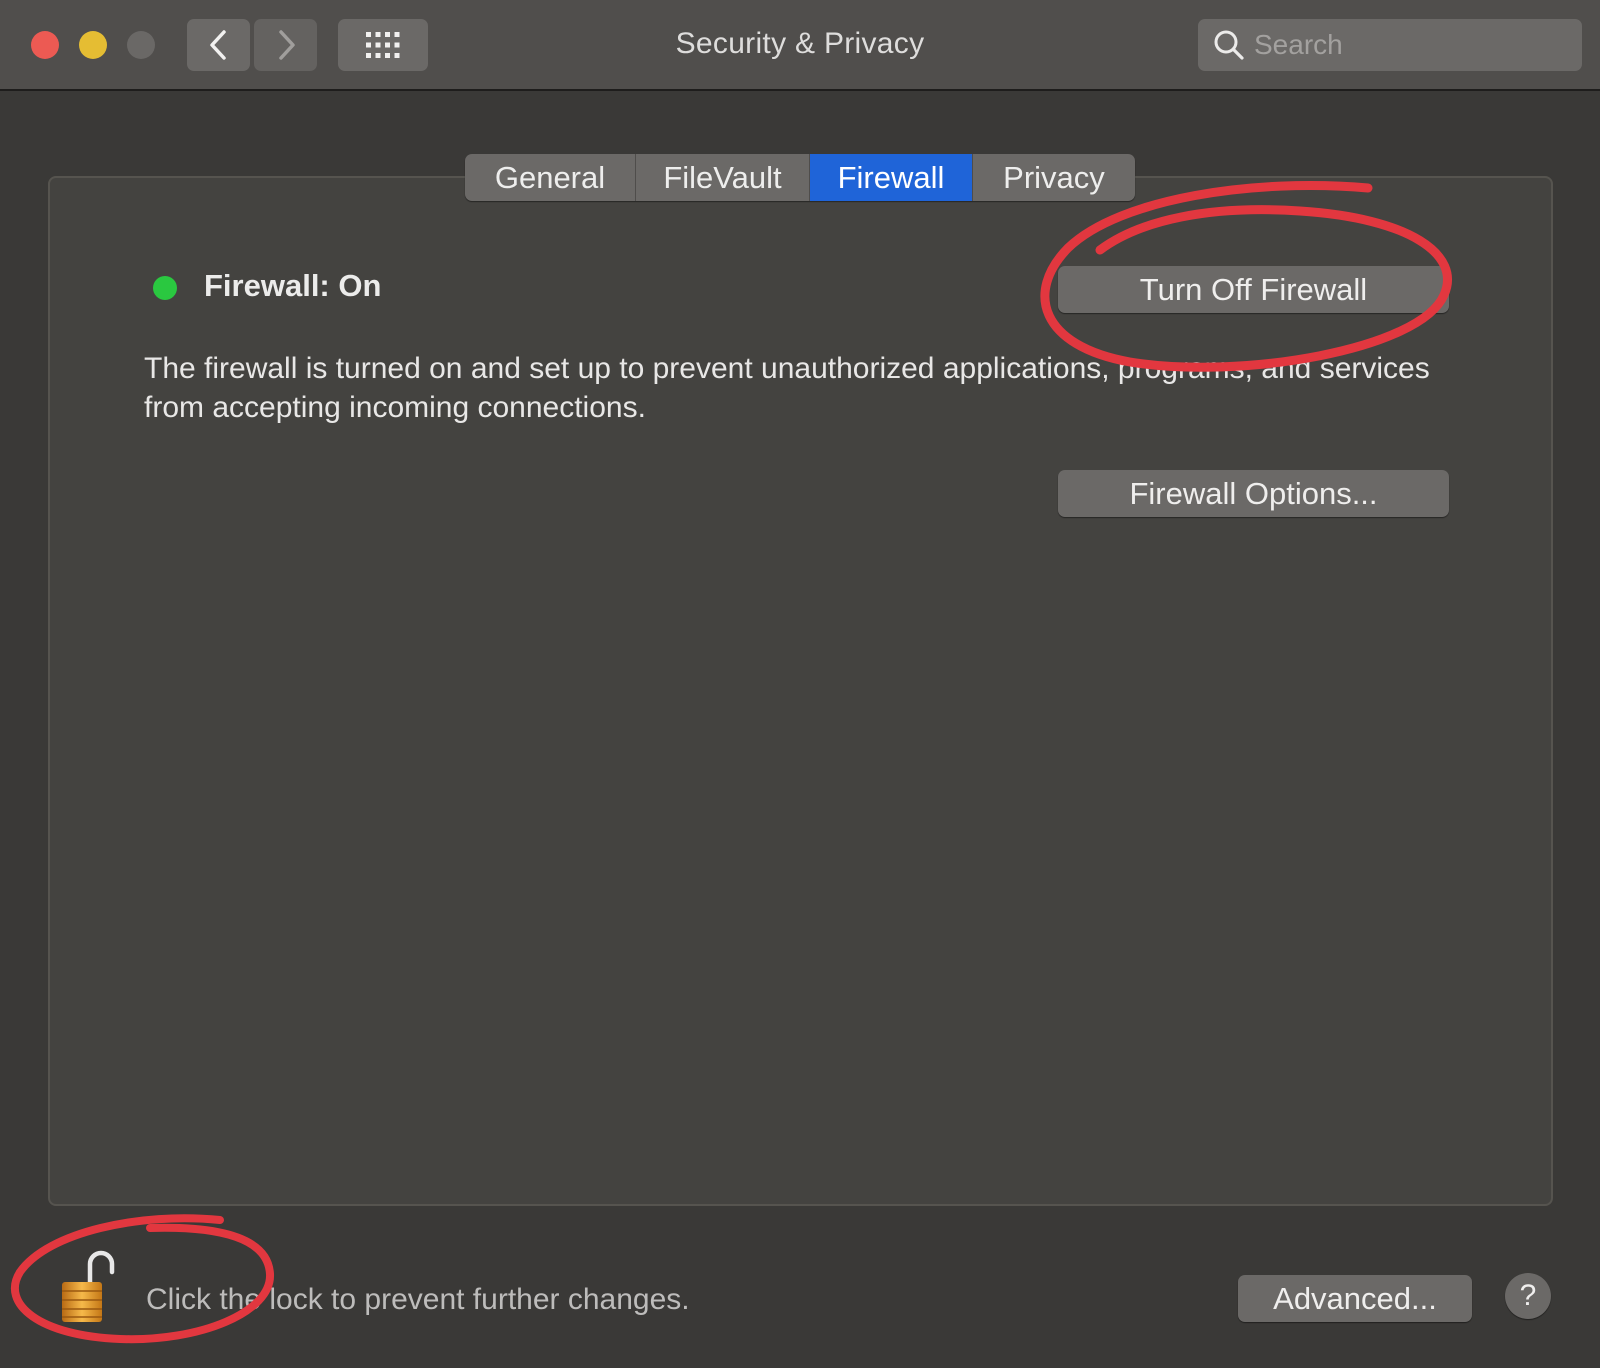  What do you see at coordinates (1409, 45) in the screenshot?
I see `search-input` at bounding box center [1409, 45].